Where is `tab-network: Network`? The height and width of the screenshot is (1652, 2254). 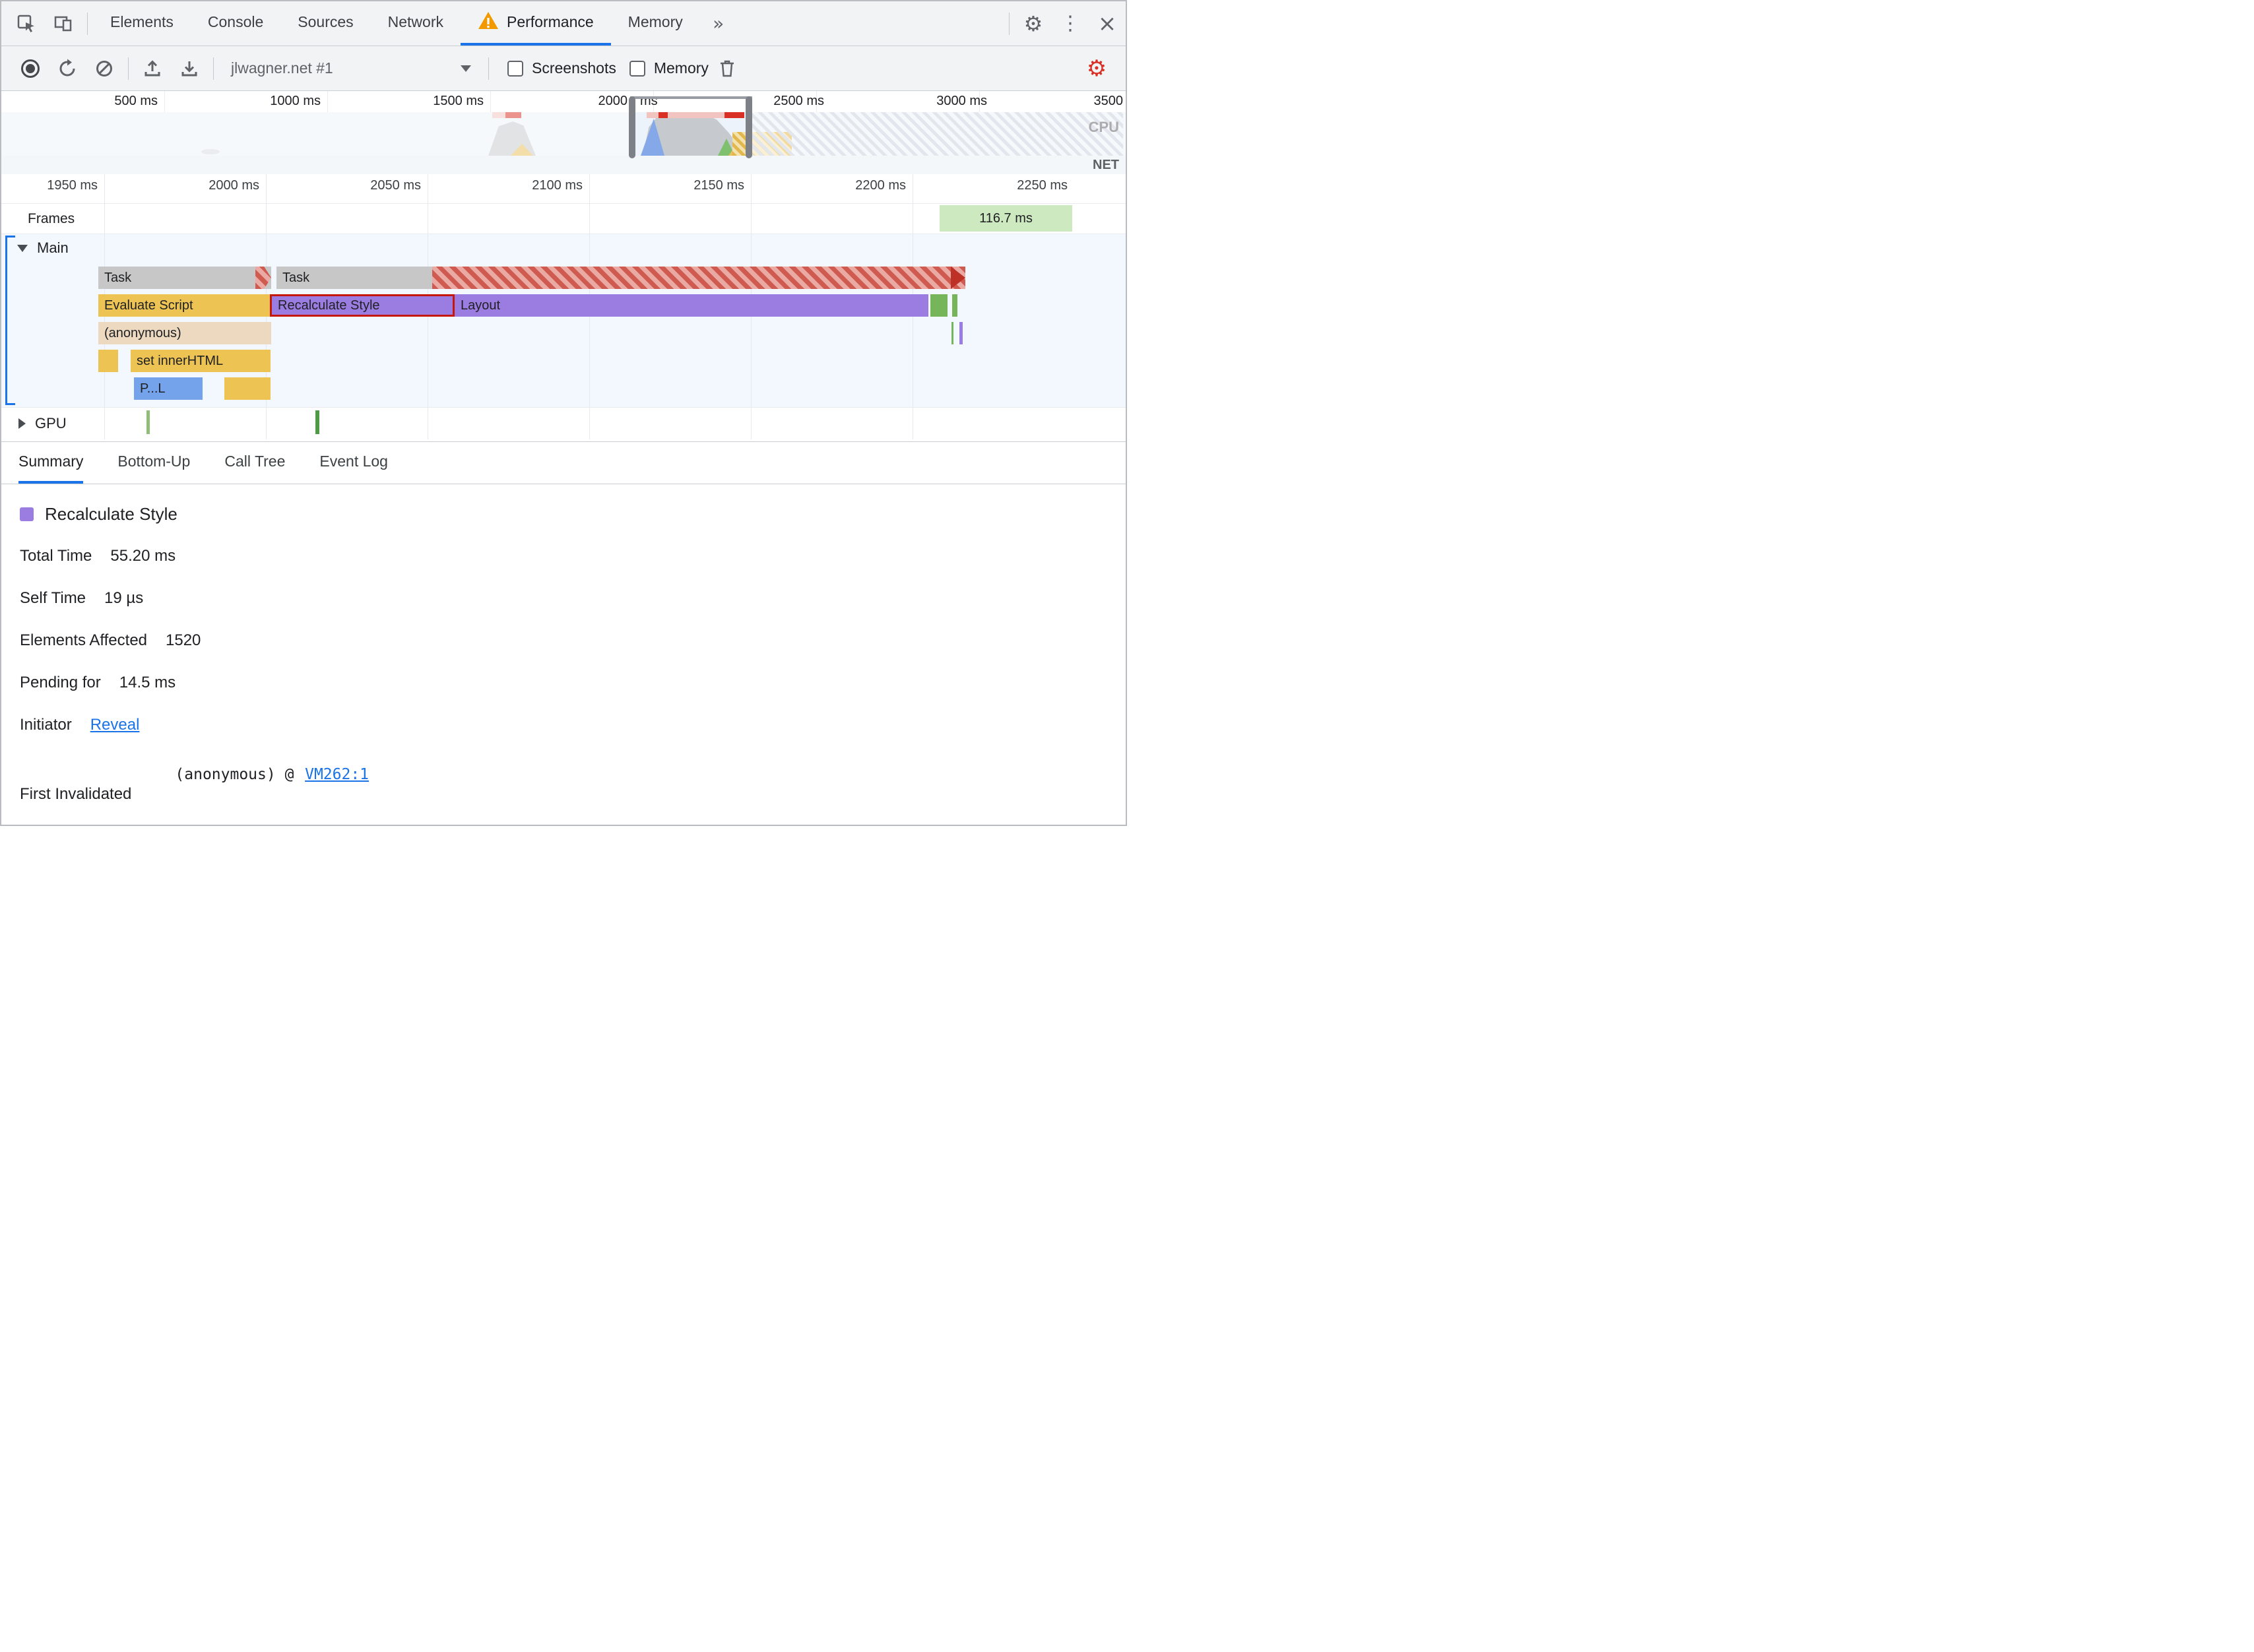 tab-network: Network is located at coordinates (416, 23).